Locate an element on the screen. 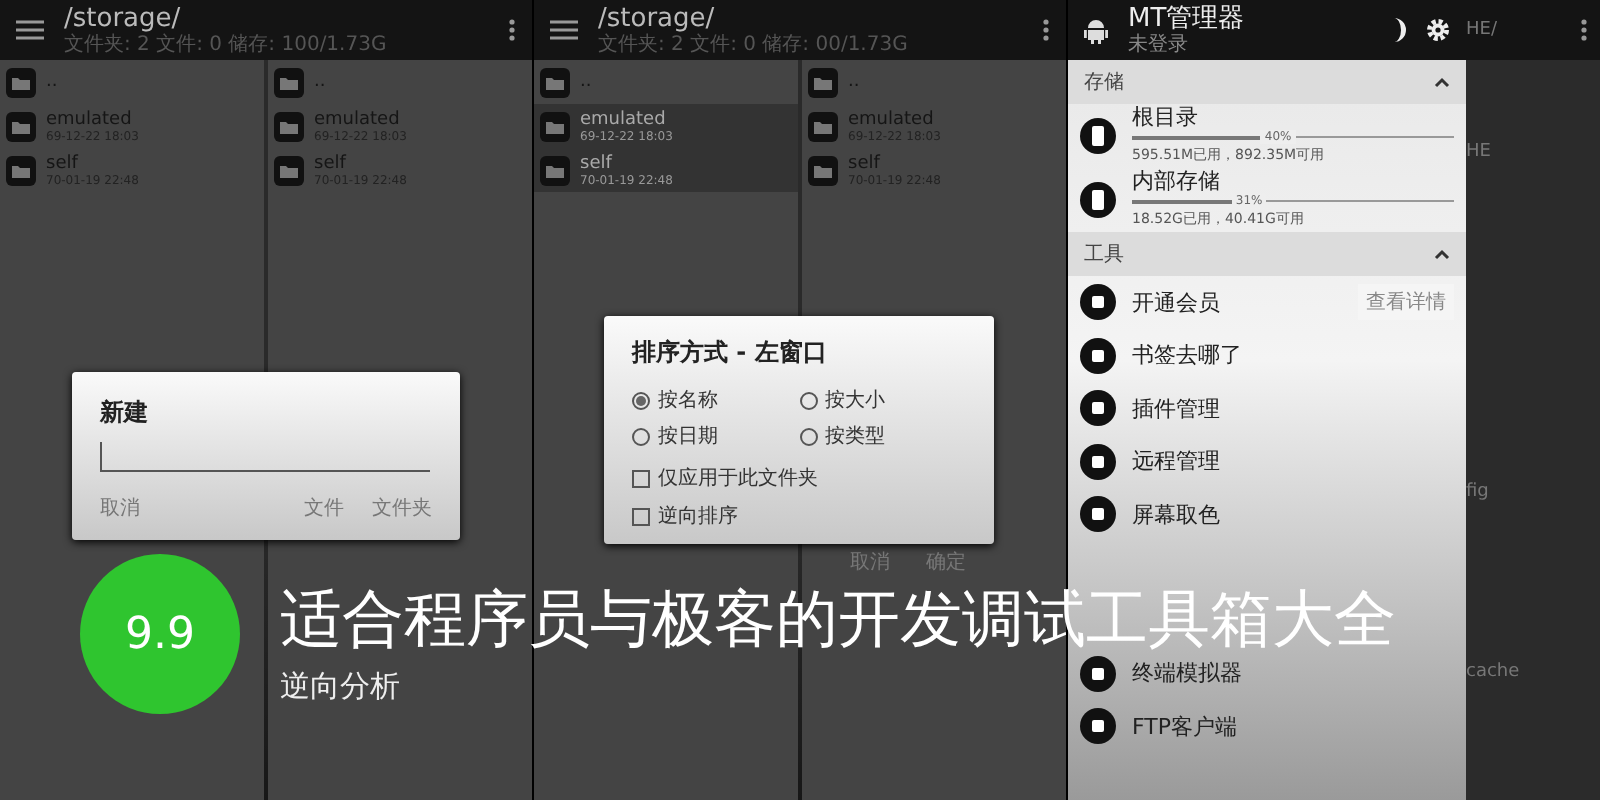 This screenshot has height=800, width=1600. folder-summary: 文件夹: 2 文件: 0 储存: 00/1.73G is located at coordinates (754, 44).